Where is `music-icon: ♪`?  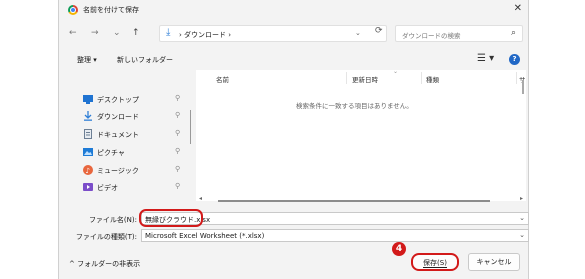 music-icon: ♪ is located at coordinates (88, 170).